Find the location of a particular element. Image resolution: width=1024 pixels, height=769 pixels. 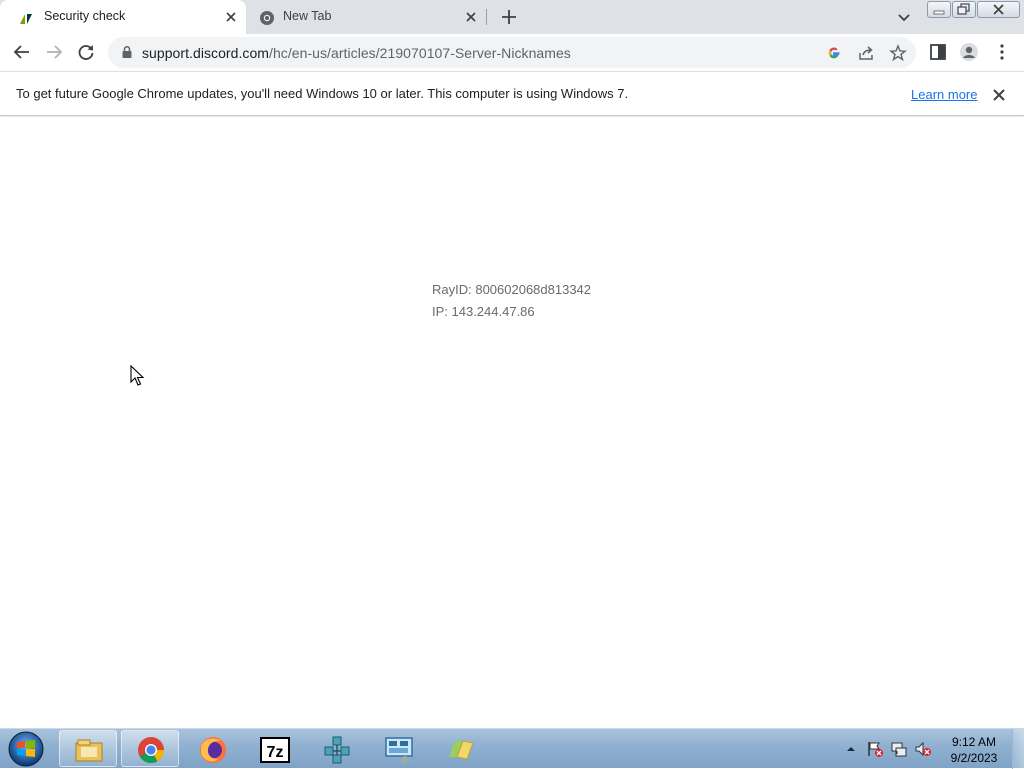

remote-desktop-icon is located at coordinates (399, 750).